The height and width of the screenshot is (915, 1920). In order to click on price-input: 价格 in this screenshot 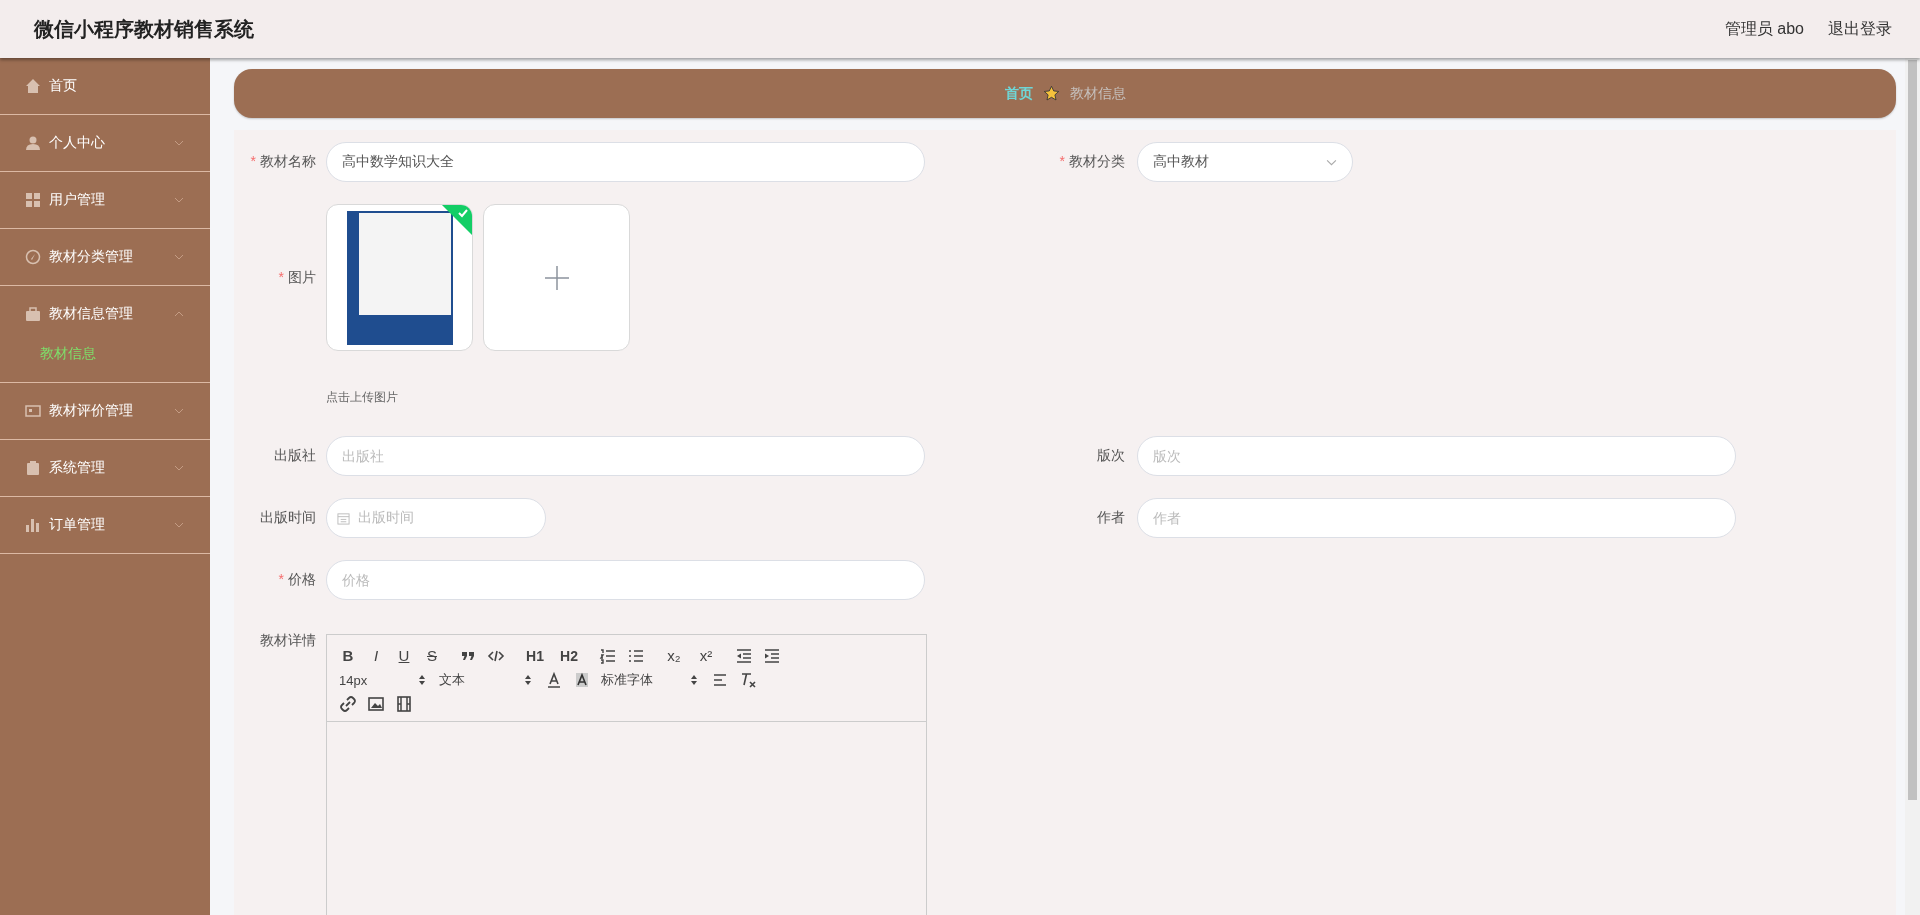, I will do `click(625, 580)`.